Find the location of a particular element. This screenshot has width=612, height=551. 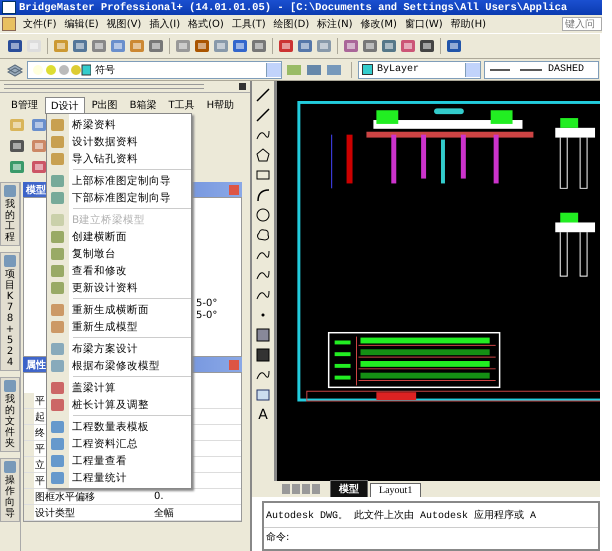

vertical-tab: 我的工程 is located at coordinates (10, 214).